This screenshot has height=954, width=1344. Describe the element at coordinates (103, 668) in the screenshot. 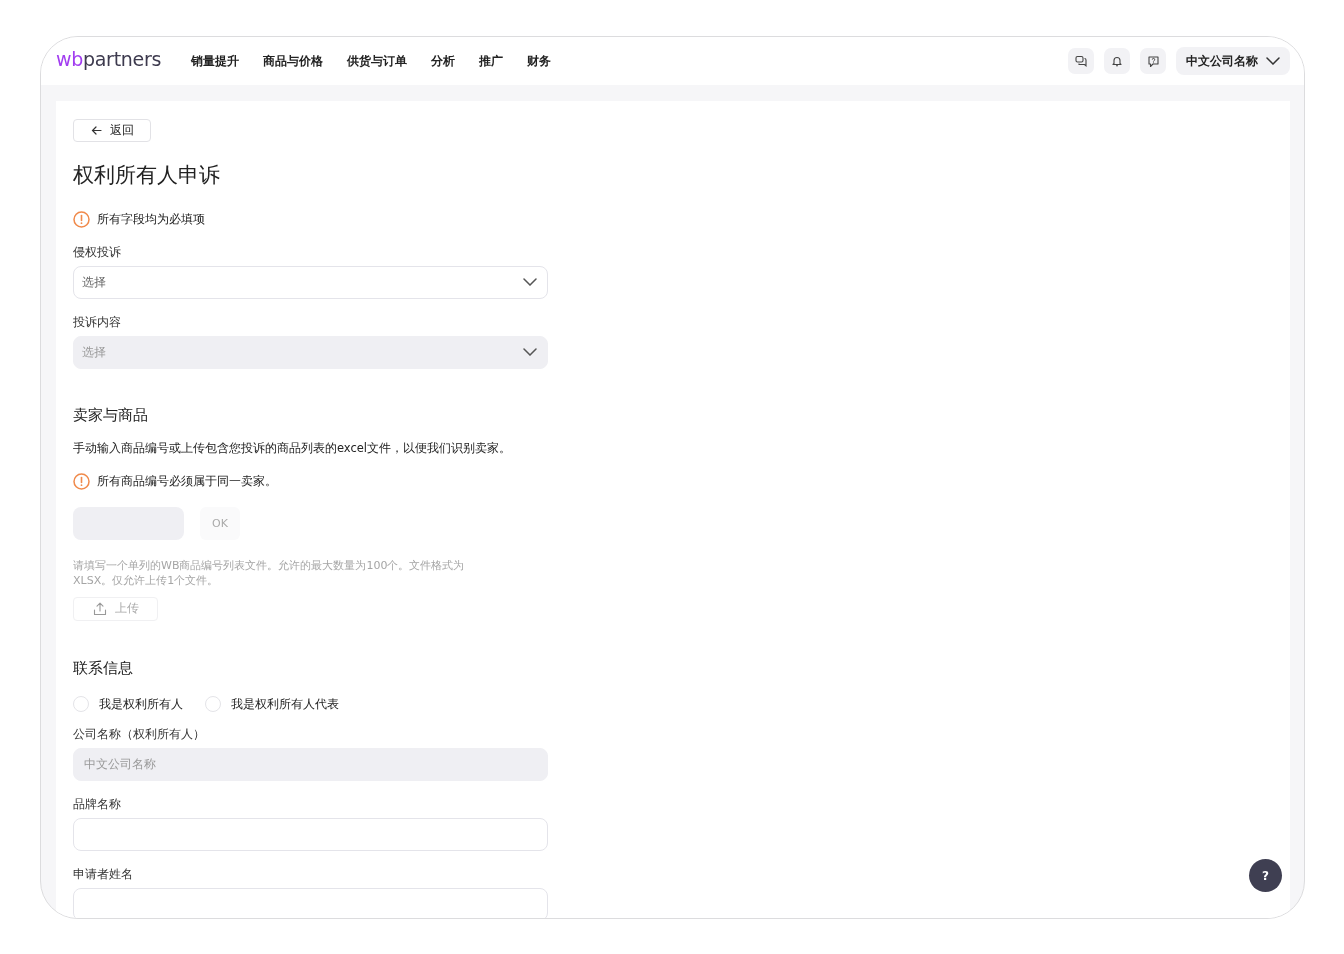

I see `section-heading: 联系信息` at that location.